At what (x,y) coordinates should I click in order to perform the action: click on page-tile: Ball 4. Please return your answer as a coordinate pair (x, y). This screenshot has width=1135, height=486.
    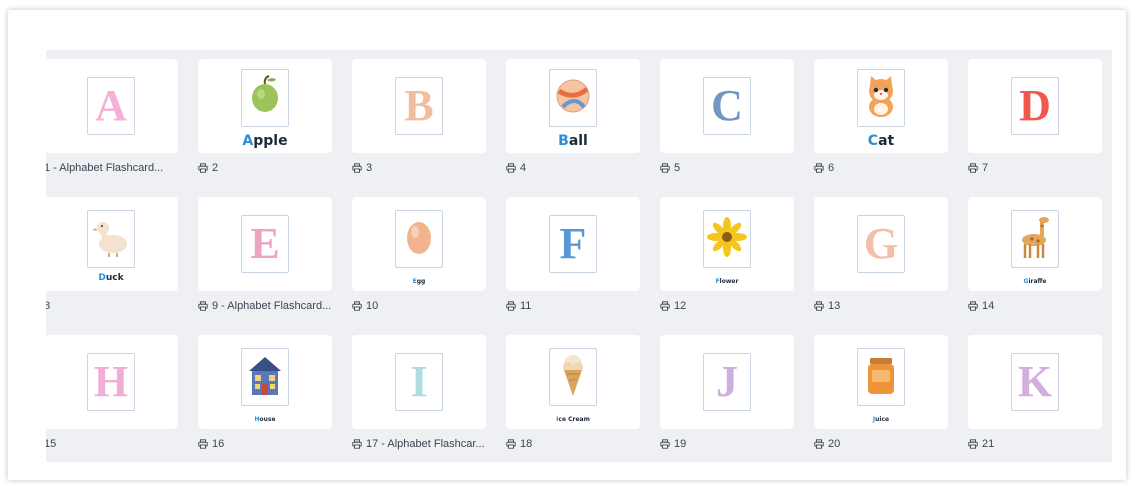
    Looking at the image, I should click on (573, 117).